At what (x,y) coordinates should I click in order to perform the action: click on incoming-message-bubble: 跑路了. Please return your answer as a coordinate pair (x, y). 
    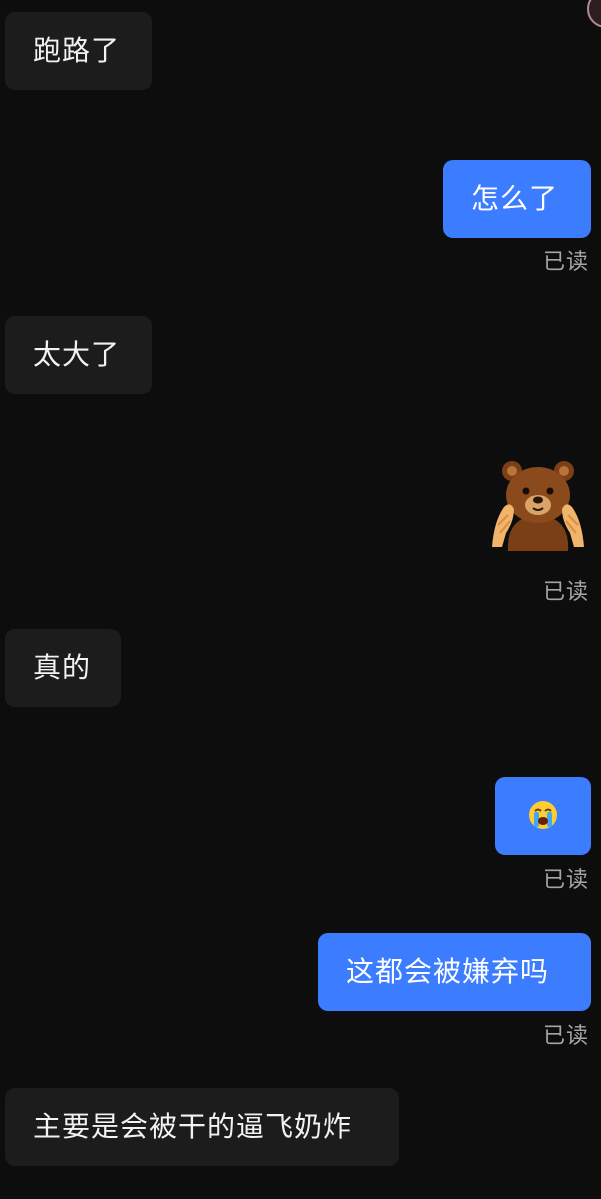
    Looking at the image, I should click on (78, 51).